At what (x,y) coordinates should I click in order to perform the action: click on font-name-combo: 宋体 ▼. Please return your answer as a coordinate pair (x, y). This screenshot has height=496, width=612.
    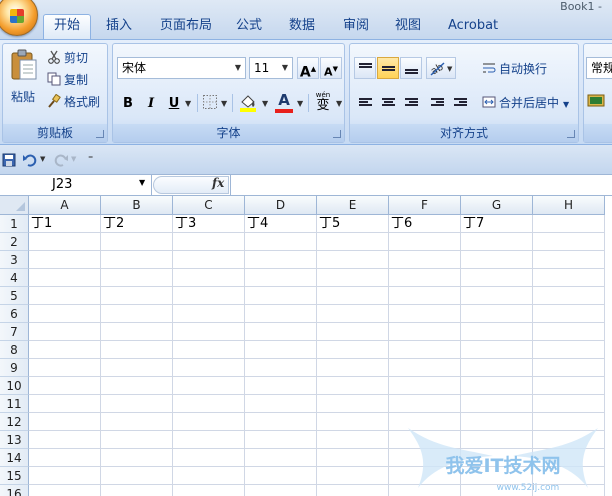
    Looking at the image, I should click on (181, 68).